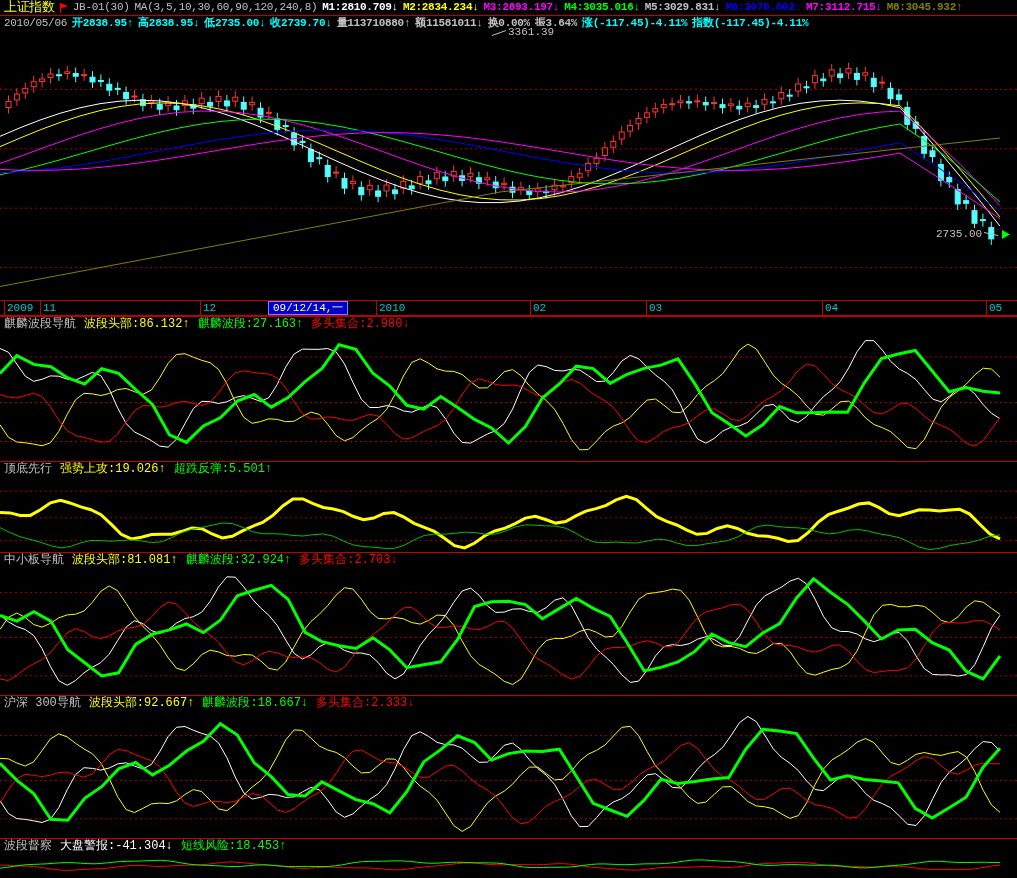 Image resolution: width=1017 pixels, height=878 pixels. What do you see at coordinates (223, 469) in the screenshot?
I see `indicator-value: 超跌反弹:5.501↑` at bounding box center [223, 469].